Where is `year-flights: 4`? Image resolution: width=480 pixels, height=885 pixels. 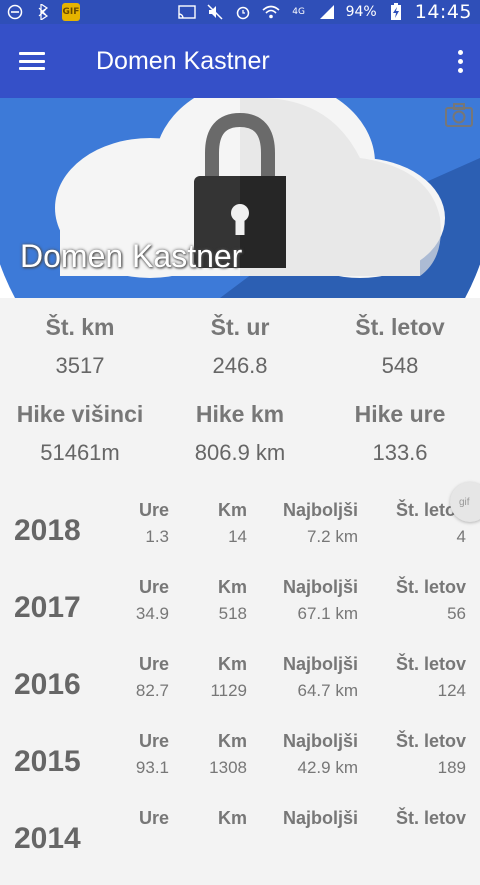 year-flights: 4 is located at coordinates (461, 536).